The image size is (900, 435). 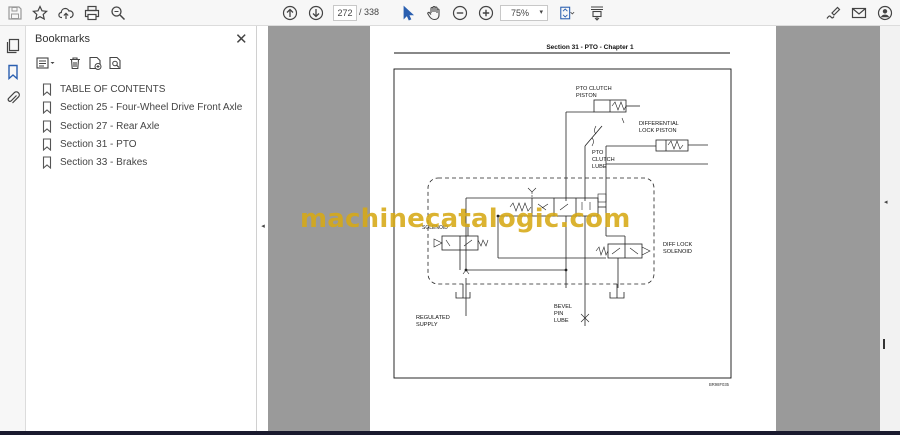 What do you see at coordinates (890, 228) in the screenshot?
I see `vertical-scrollbar: ◂` at bounding box center [890, 228].